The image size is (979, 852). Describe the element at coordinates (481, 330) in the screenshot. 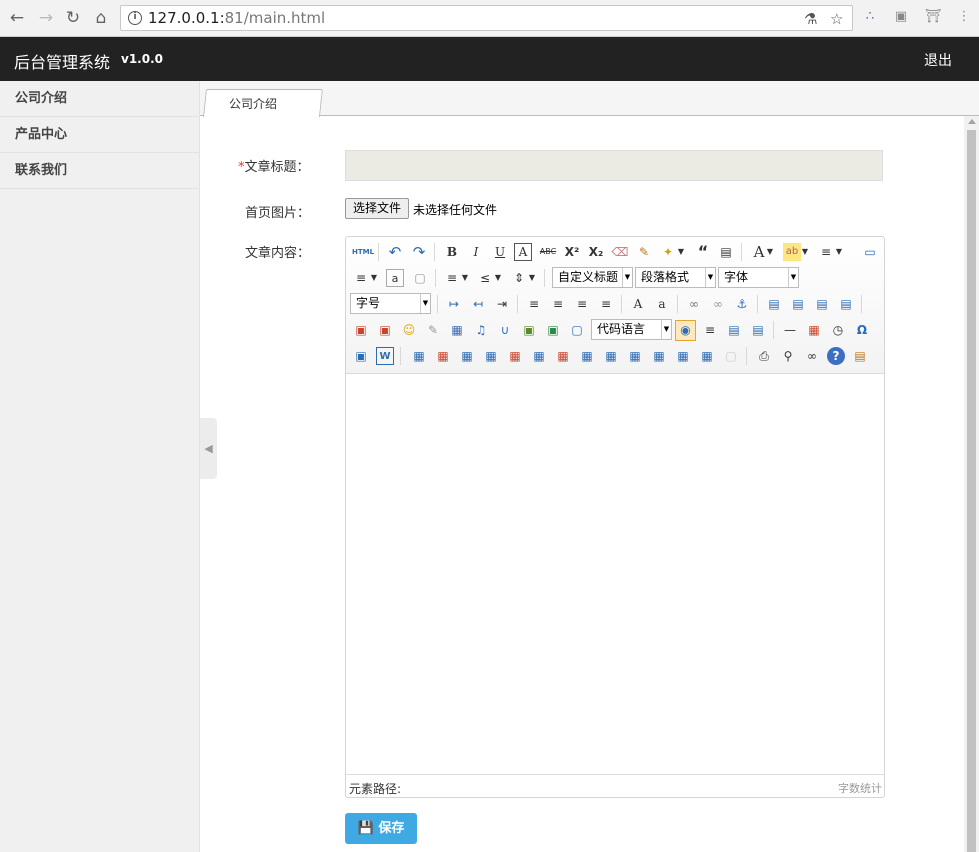

I see `music-icon: ♫` at that location.